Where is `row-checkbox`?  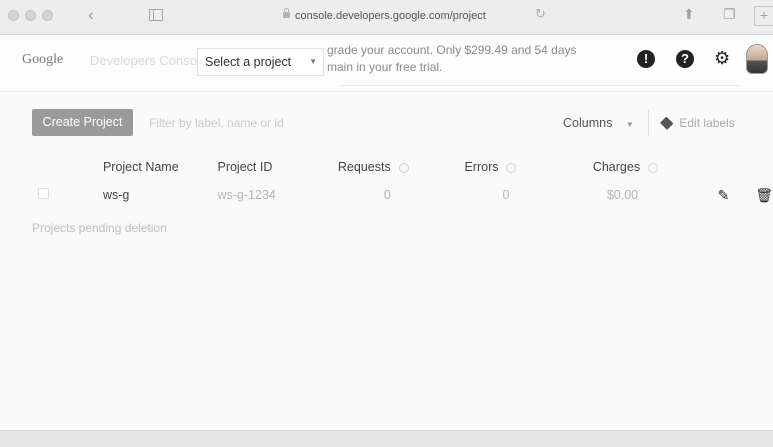
row-checkbox is located at coordinates (43, 193).